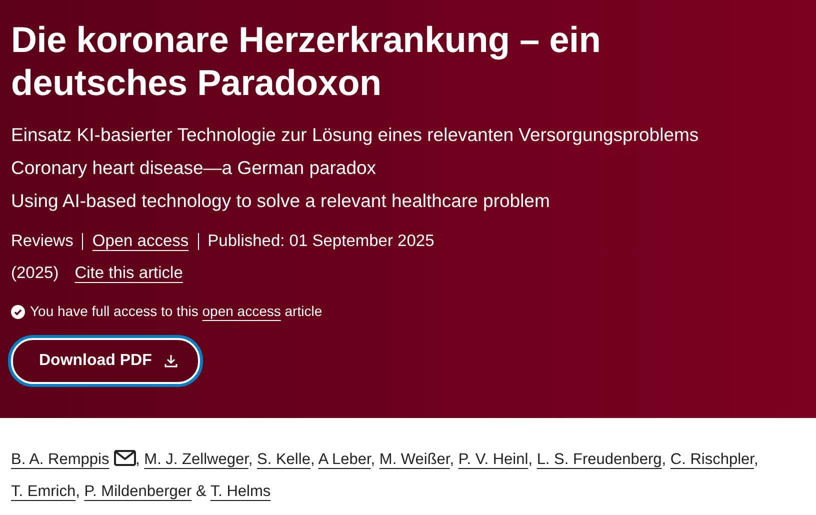  What do you see at coordinates (60, 459) in the screenshot?
I see `author-link: B. A. Remppis` at bounding box center [60, 459].